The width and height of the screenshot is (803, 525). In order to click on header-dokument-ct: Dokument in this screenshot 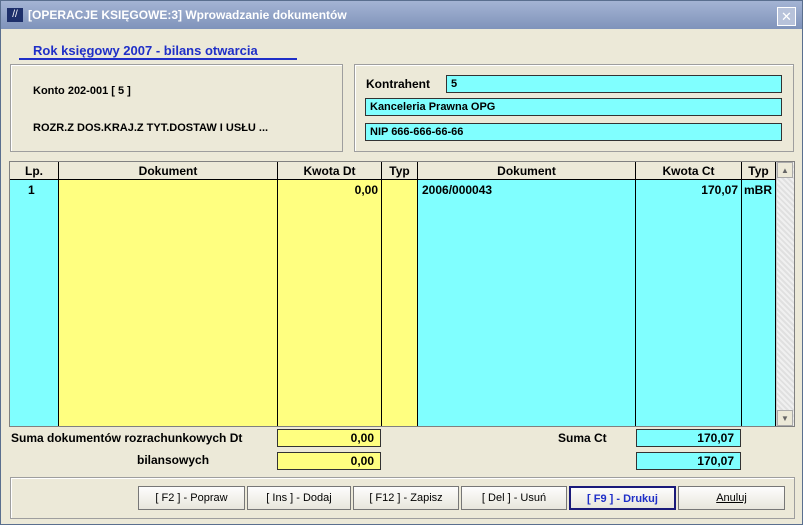, I will do `click(527, 171)`.